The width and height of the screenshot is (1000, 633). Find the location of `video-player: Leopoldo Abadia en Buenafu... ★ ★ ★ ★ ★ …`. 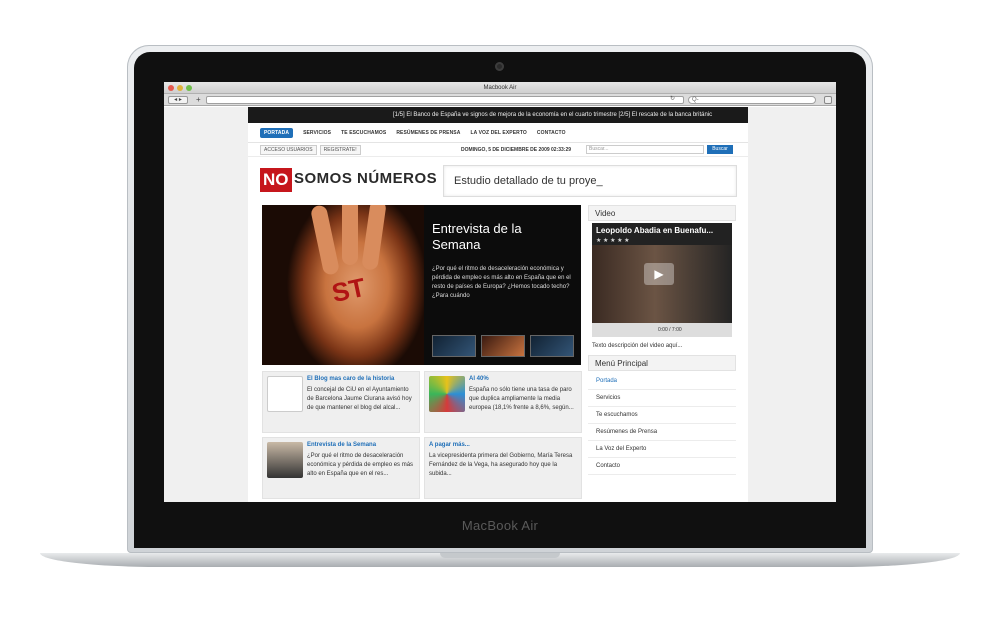

video-player: Leopoldo Abadia en Buenafu... ★ ★ ★ ★ ★ … is located at coordinates (662, 280).